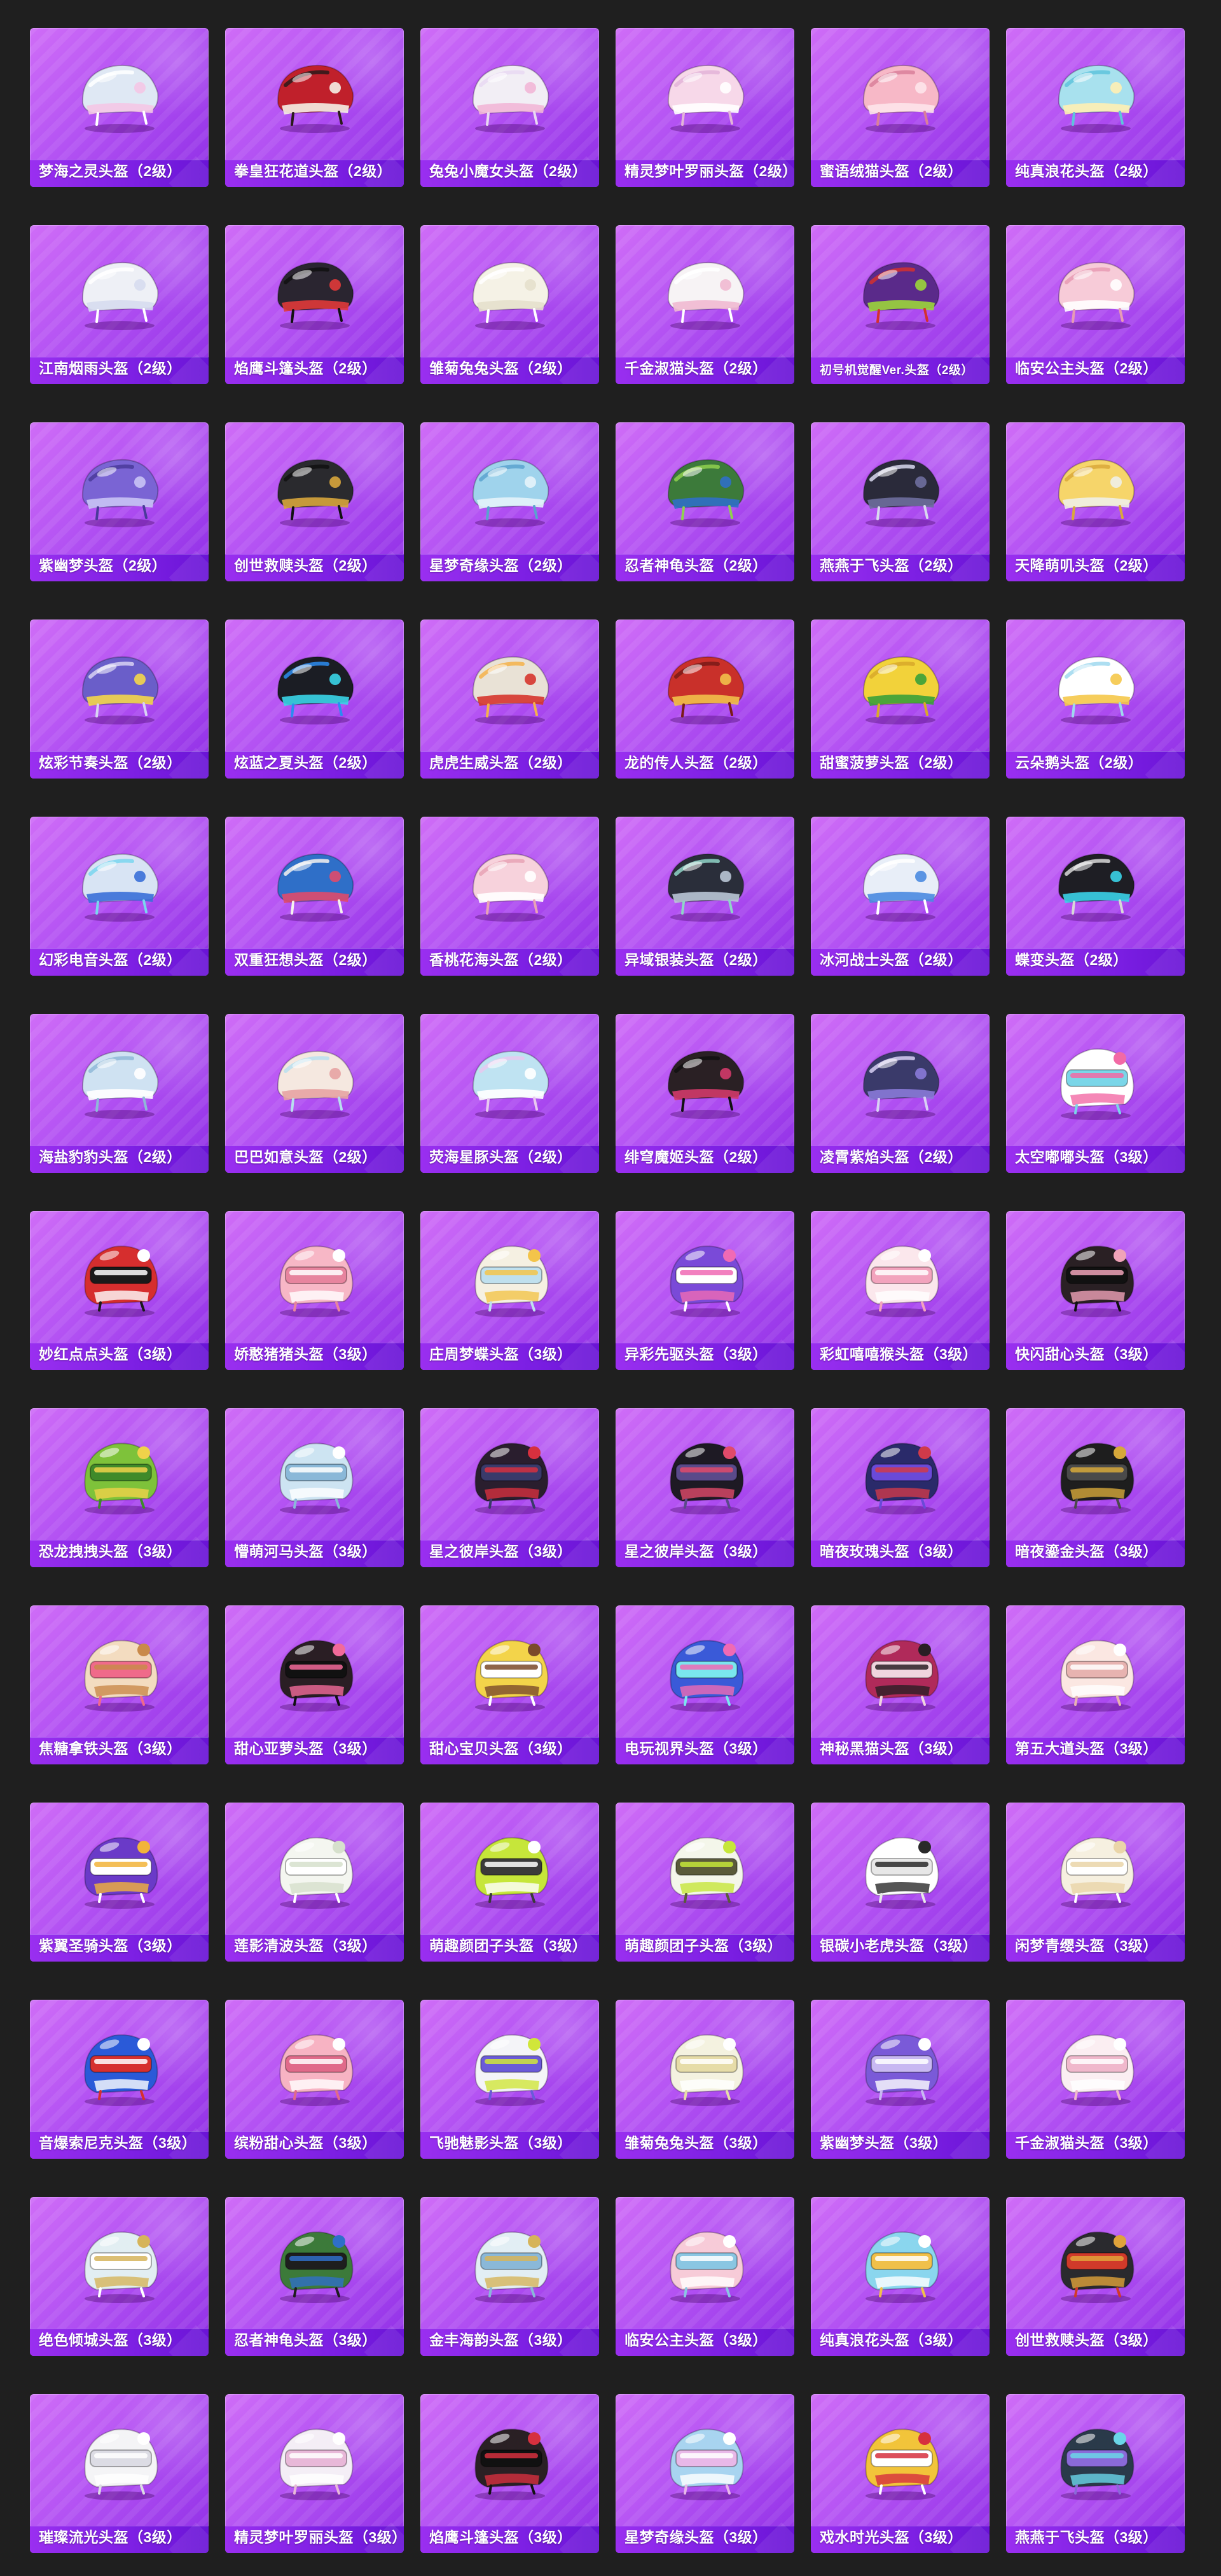 The width and height of the screenshot is (1221, 2576). I want to click on helmet-card: 幻彩电音头盔（2级）, so click(119, 896).